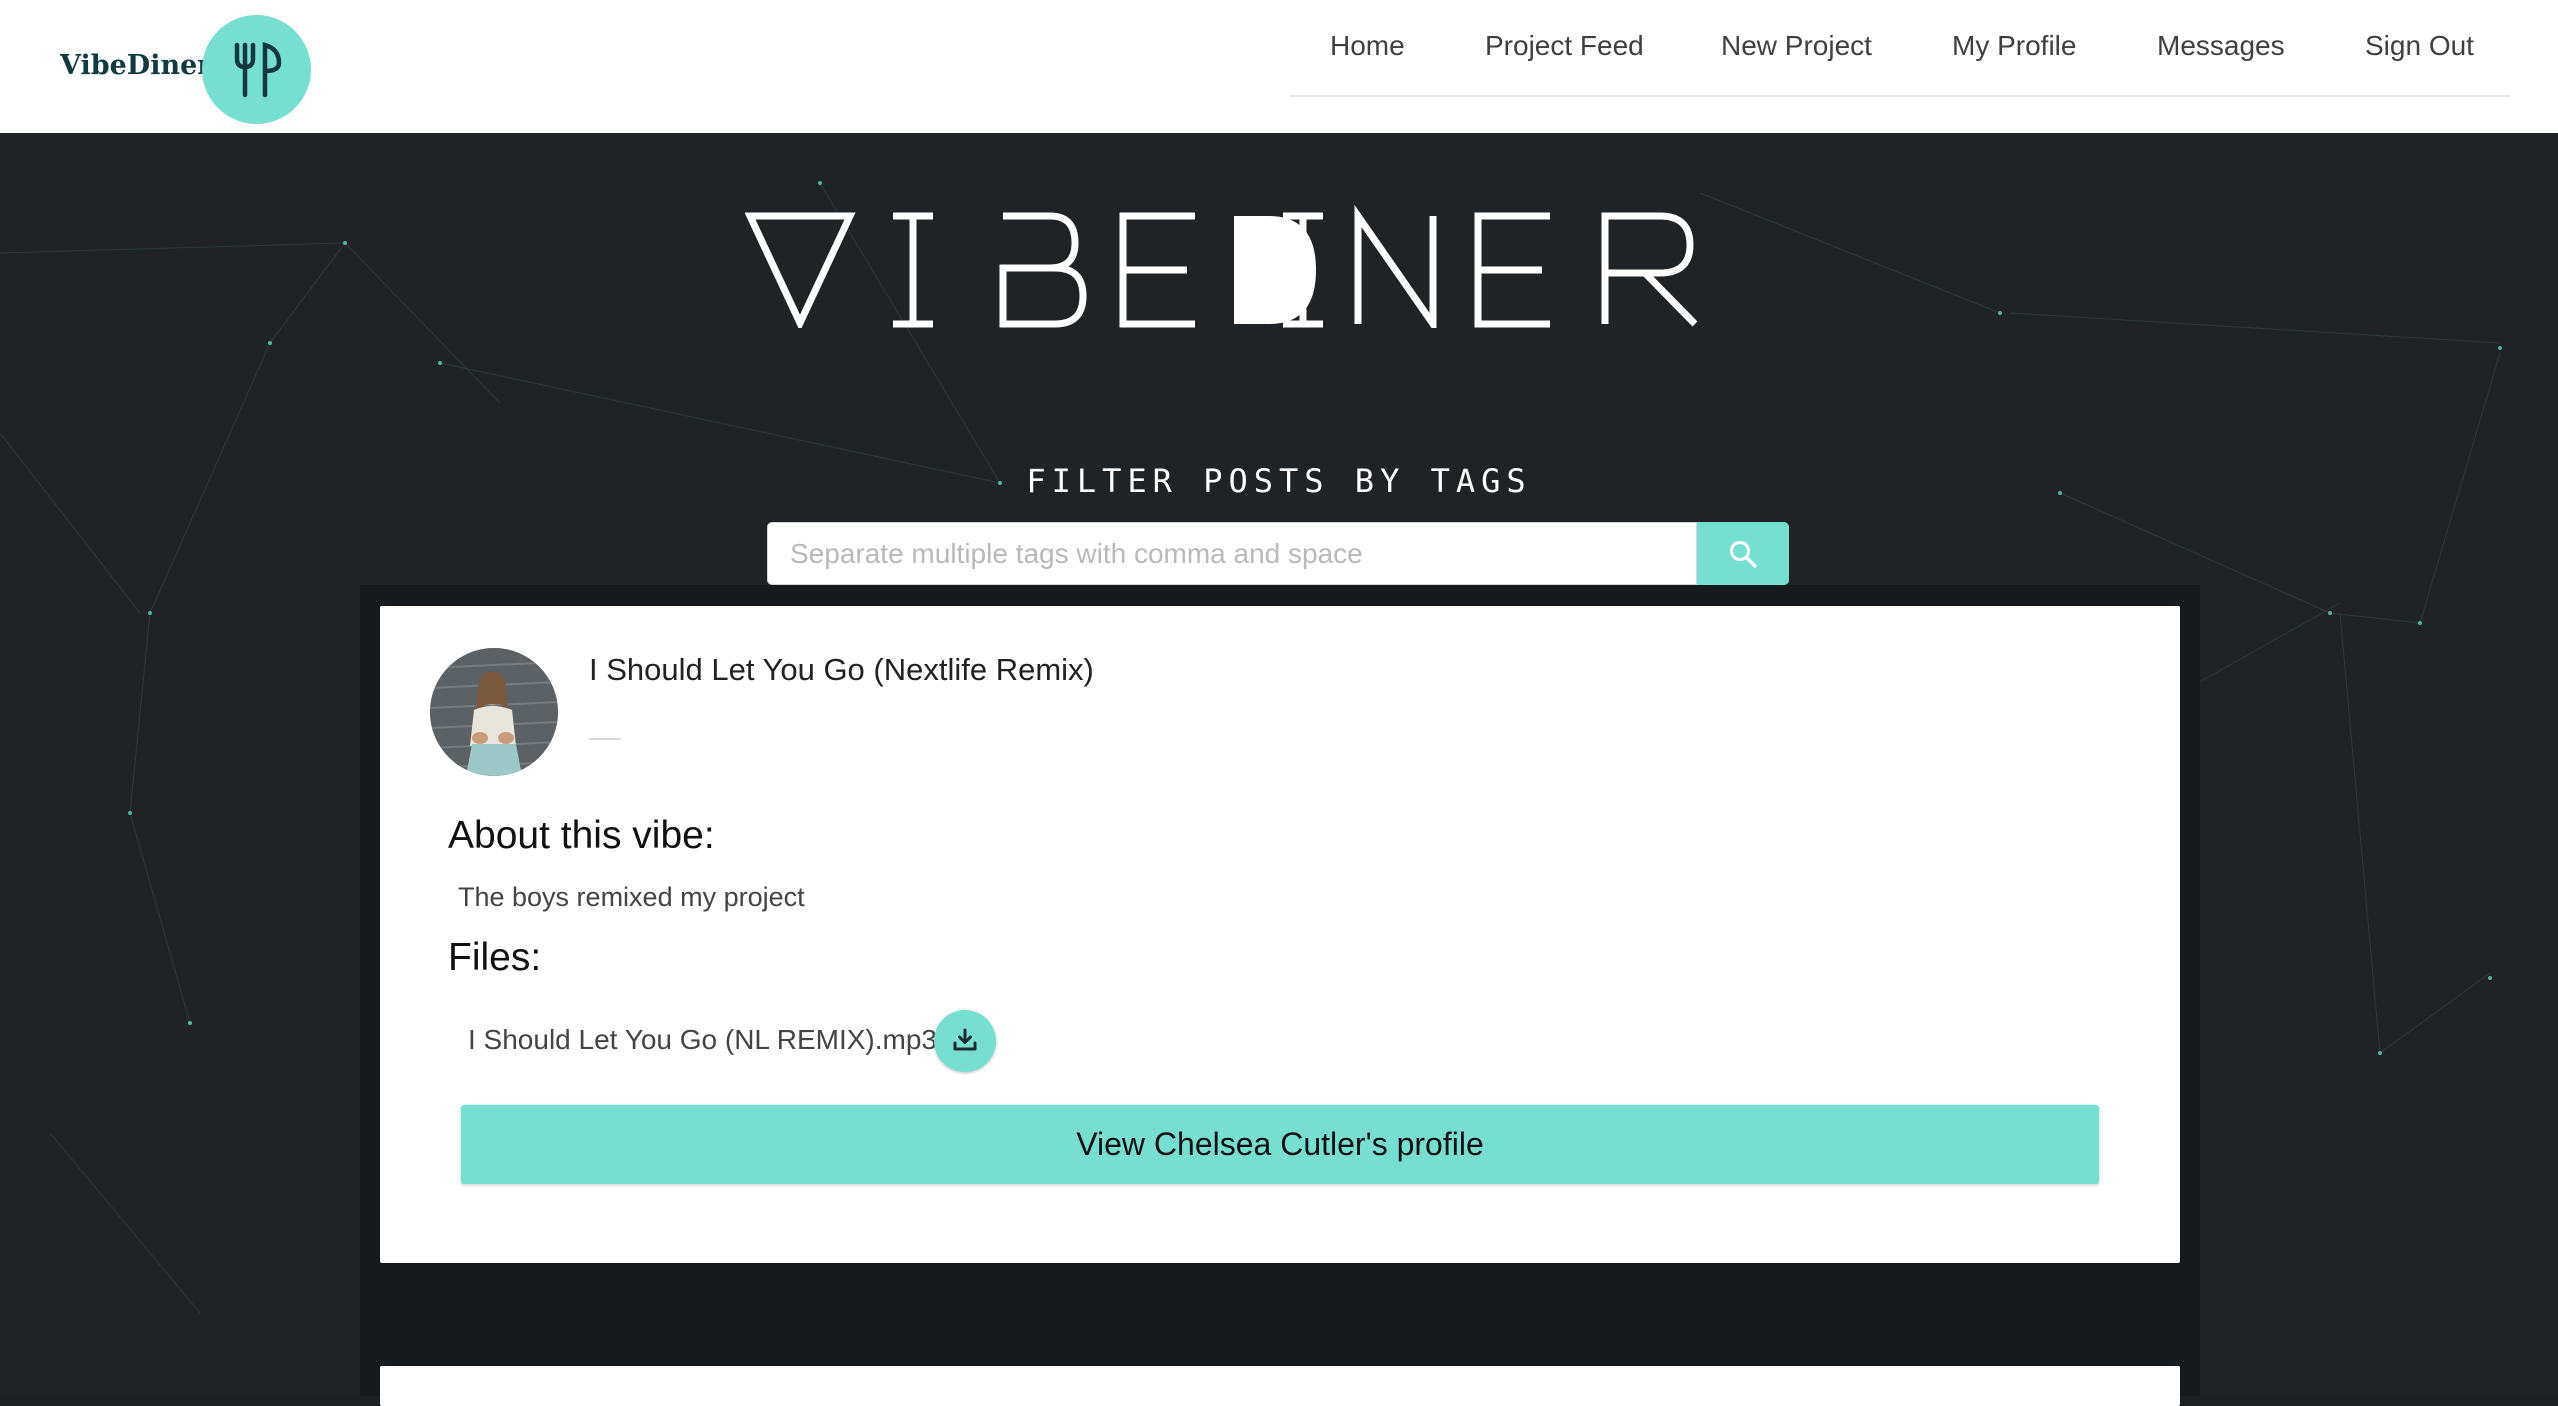  What do you see at coordinates (1280, 1144) in the screenshot?
I see `view-profile-button: View Chelsea Cutler's profile` at bounding box center [1280, 1144].